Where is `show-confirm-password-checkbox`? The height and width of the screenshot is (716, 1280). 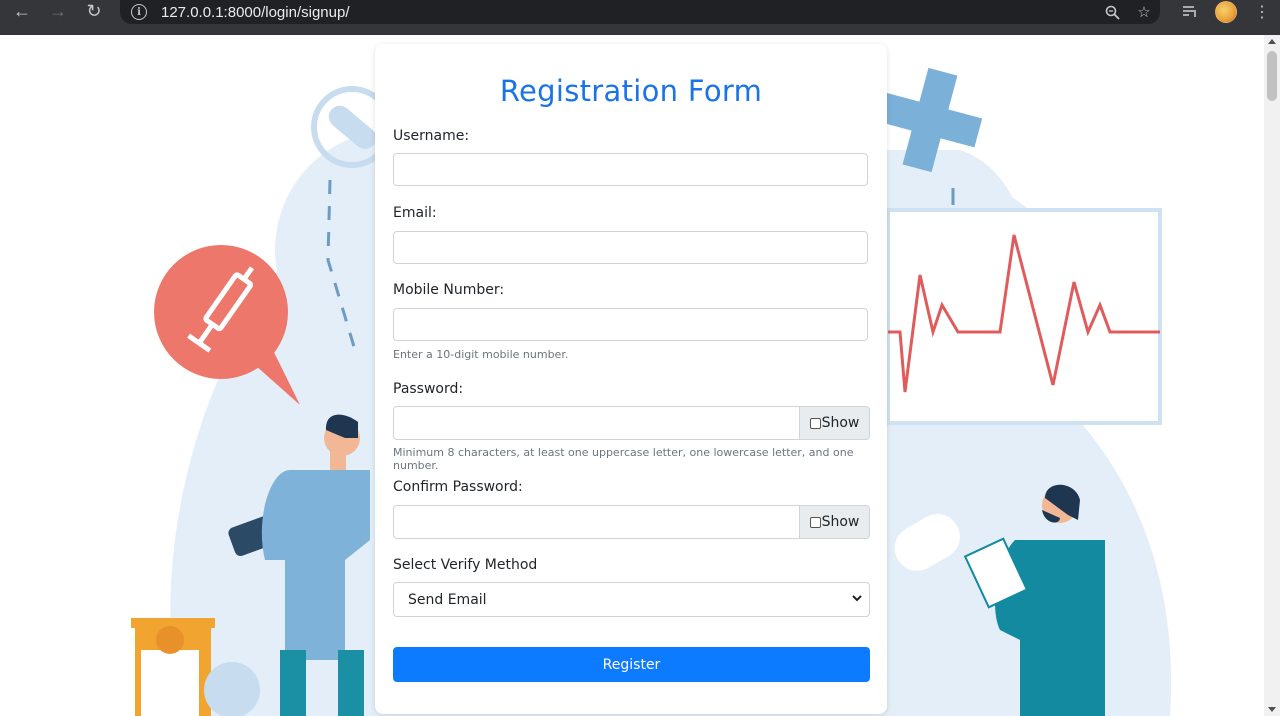
show-confirm-password-checkbox is located at coordinates (815, 522).